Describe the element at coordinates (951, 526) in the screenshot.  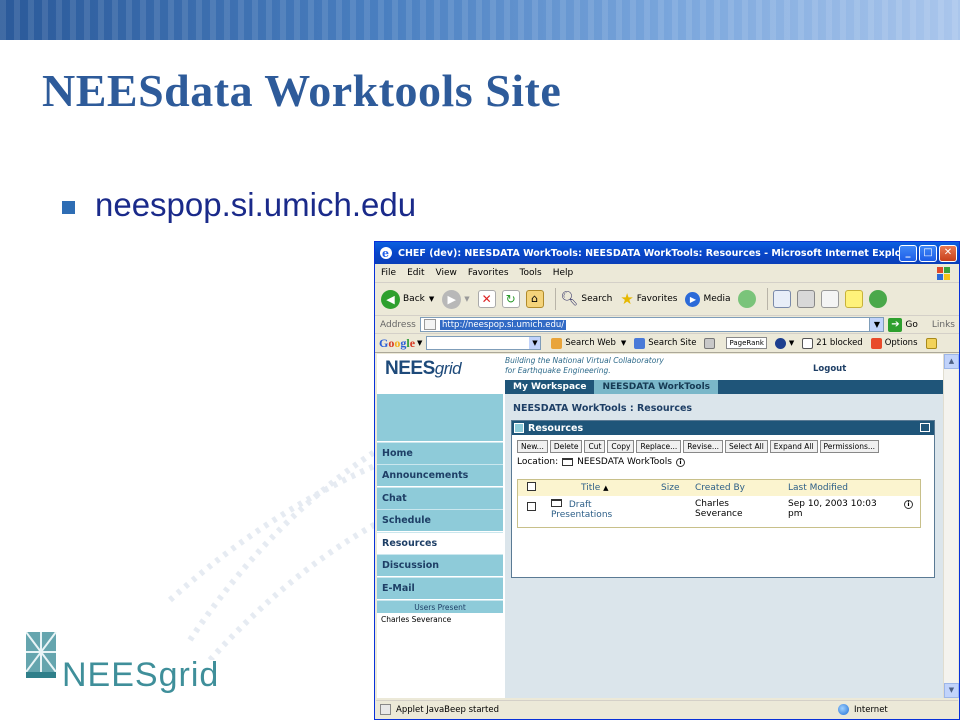
I see `vertical-scrollbar: ▲ ▼` at that location.